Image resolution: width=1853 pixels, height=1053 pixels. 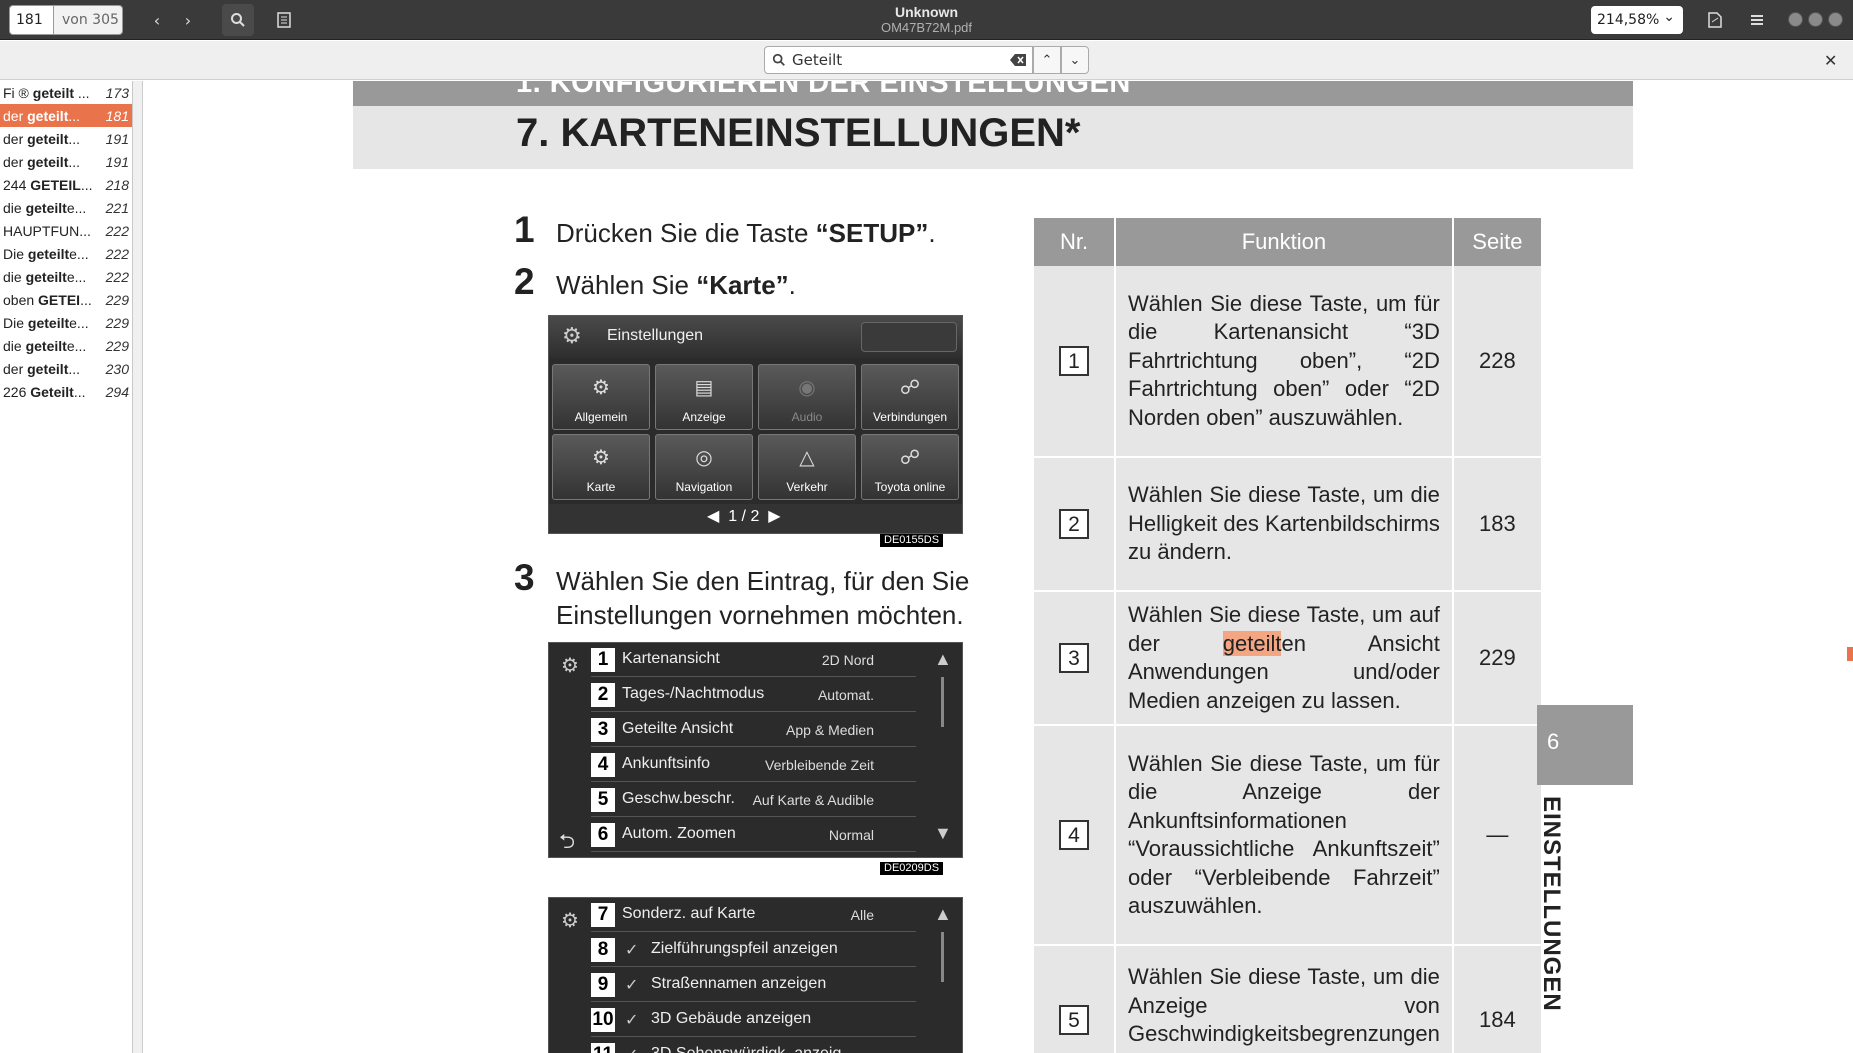 What do you see at coordinates (666, 763) in the screenshot?
I see `row-label: Ankunftsinfo` at bounding box center [666, 763].